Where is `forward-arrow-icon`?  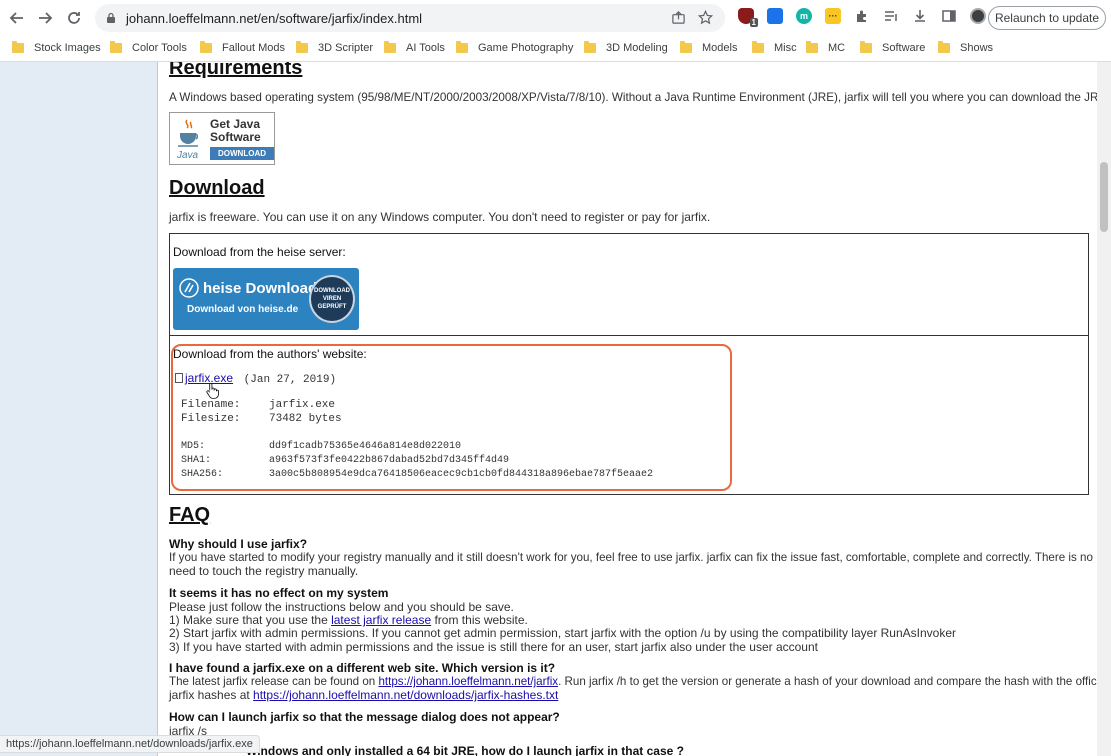 forward-arrow-icon is located at coordinates (46, 18).